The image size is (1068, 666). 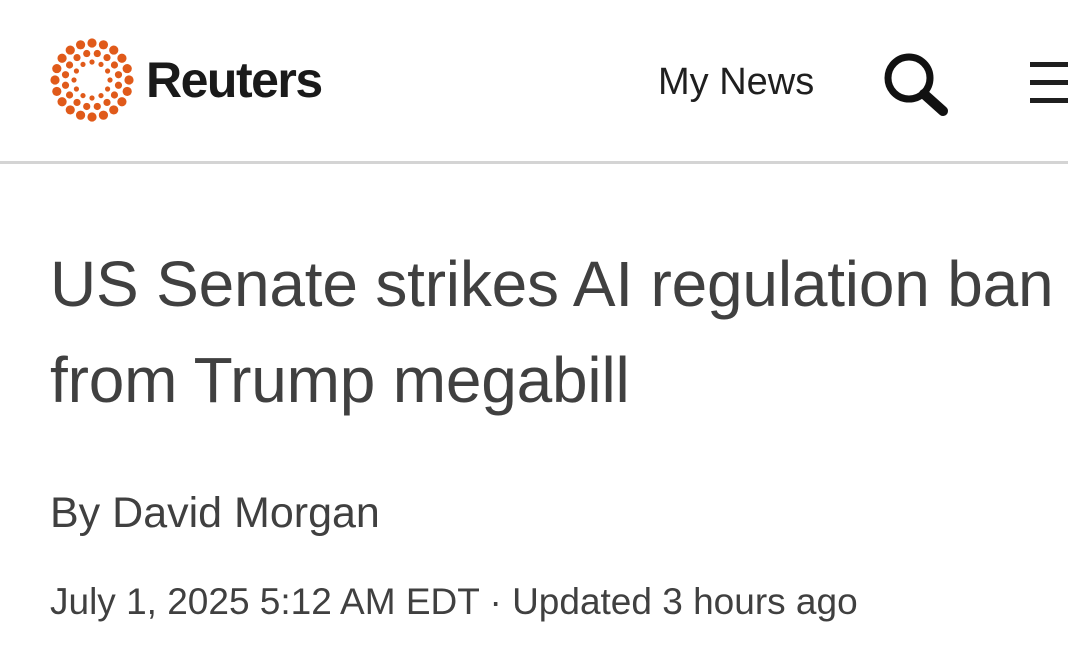 I want to click on hamburger-menu-icon, so click(x=1049, y=64).